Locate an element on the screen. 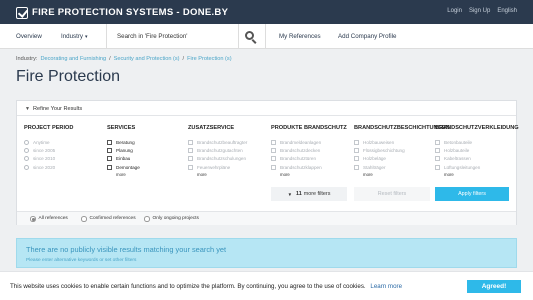 The width and height of the screenshot is (533, 300). option-label: Brandschutztüren is located at coordinates (298, 159).